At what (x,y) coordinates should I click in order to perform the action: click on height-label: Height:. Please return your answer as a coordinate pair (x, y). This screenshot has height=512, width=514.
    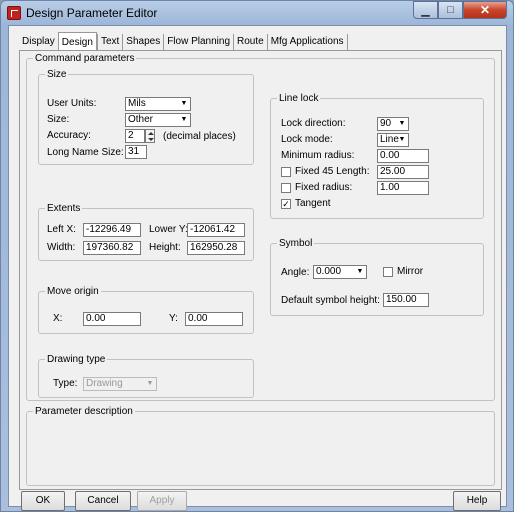
    Looking at the image, I should click on (165, 247).